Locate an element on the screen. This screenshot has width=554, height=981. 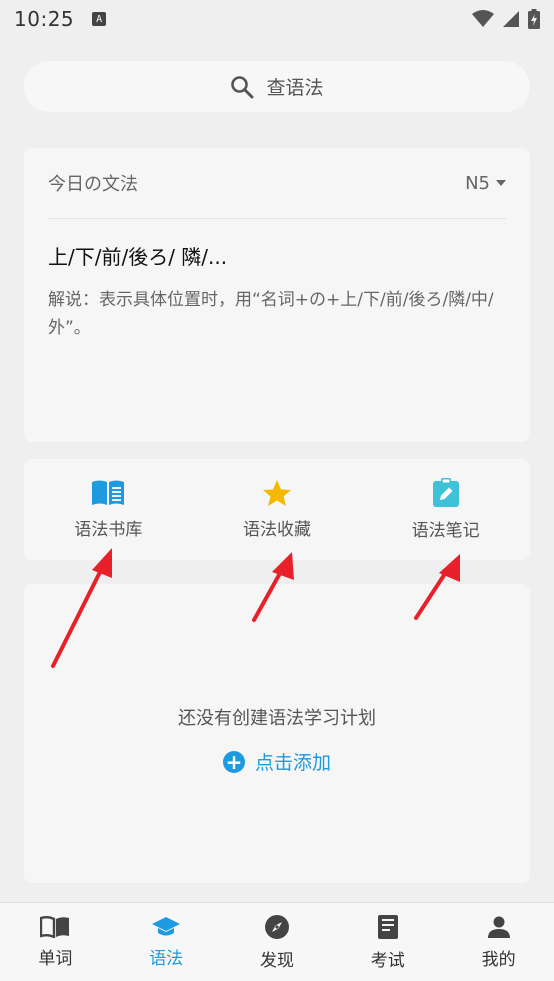
star-icon is located at coordinates (277, 493).